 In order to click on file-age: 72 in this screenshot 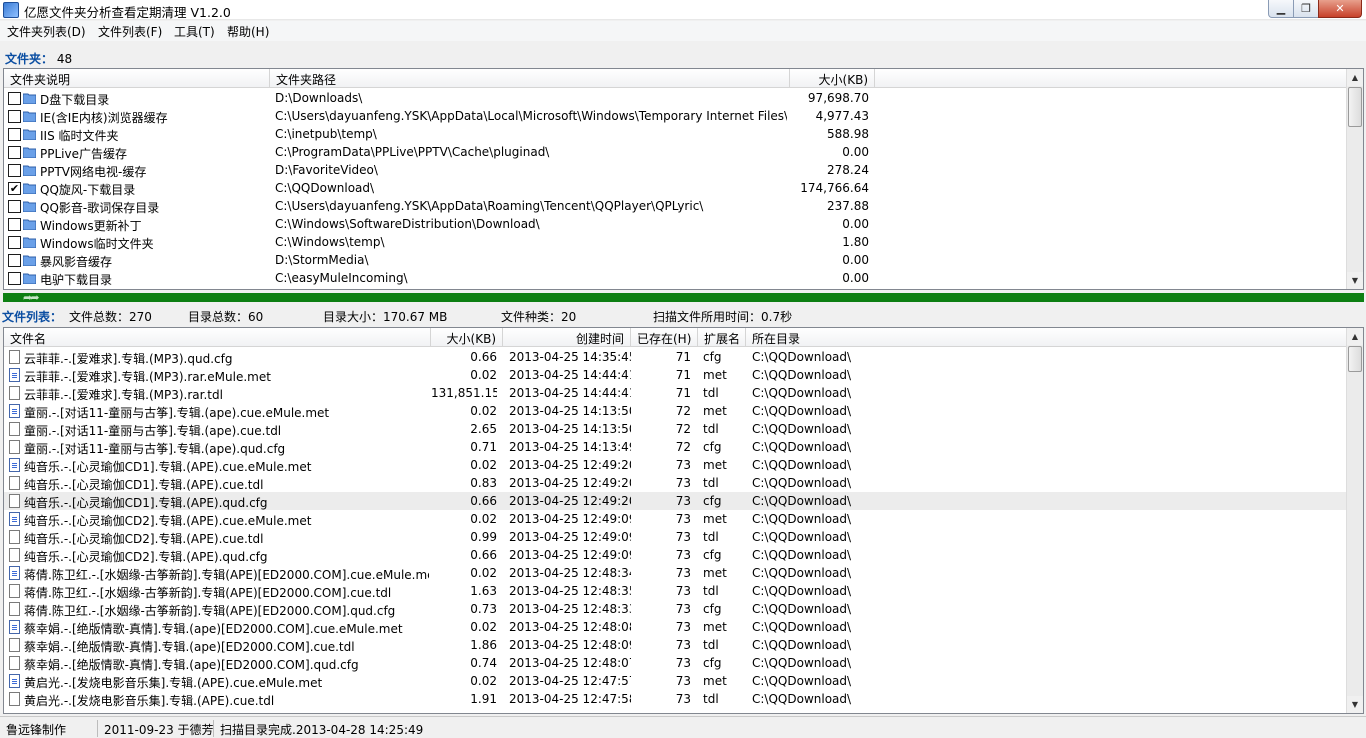, I will do `click(683, 447)`.